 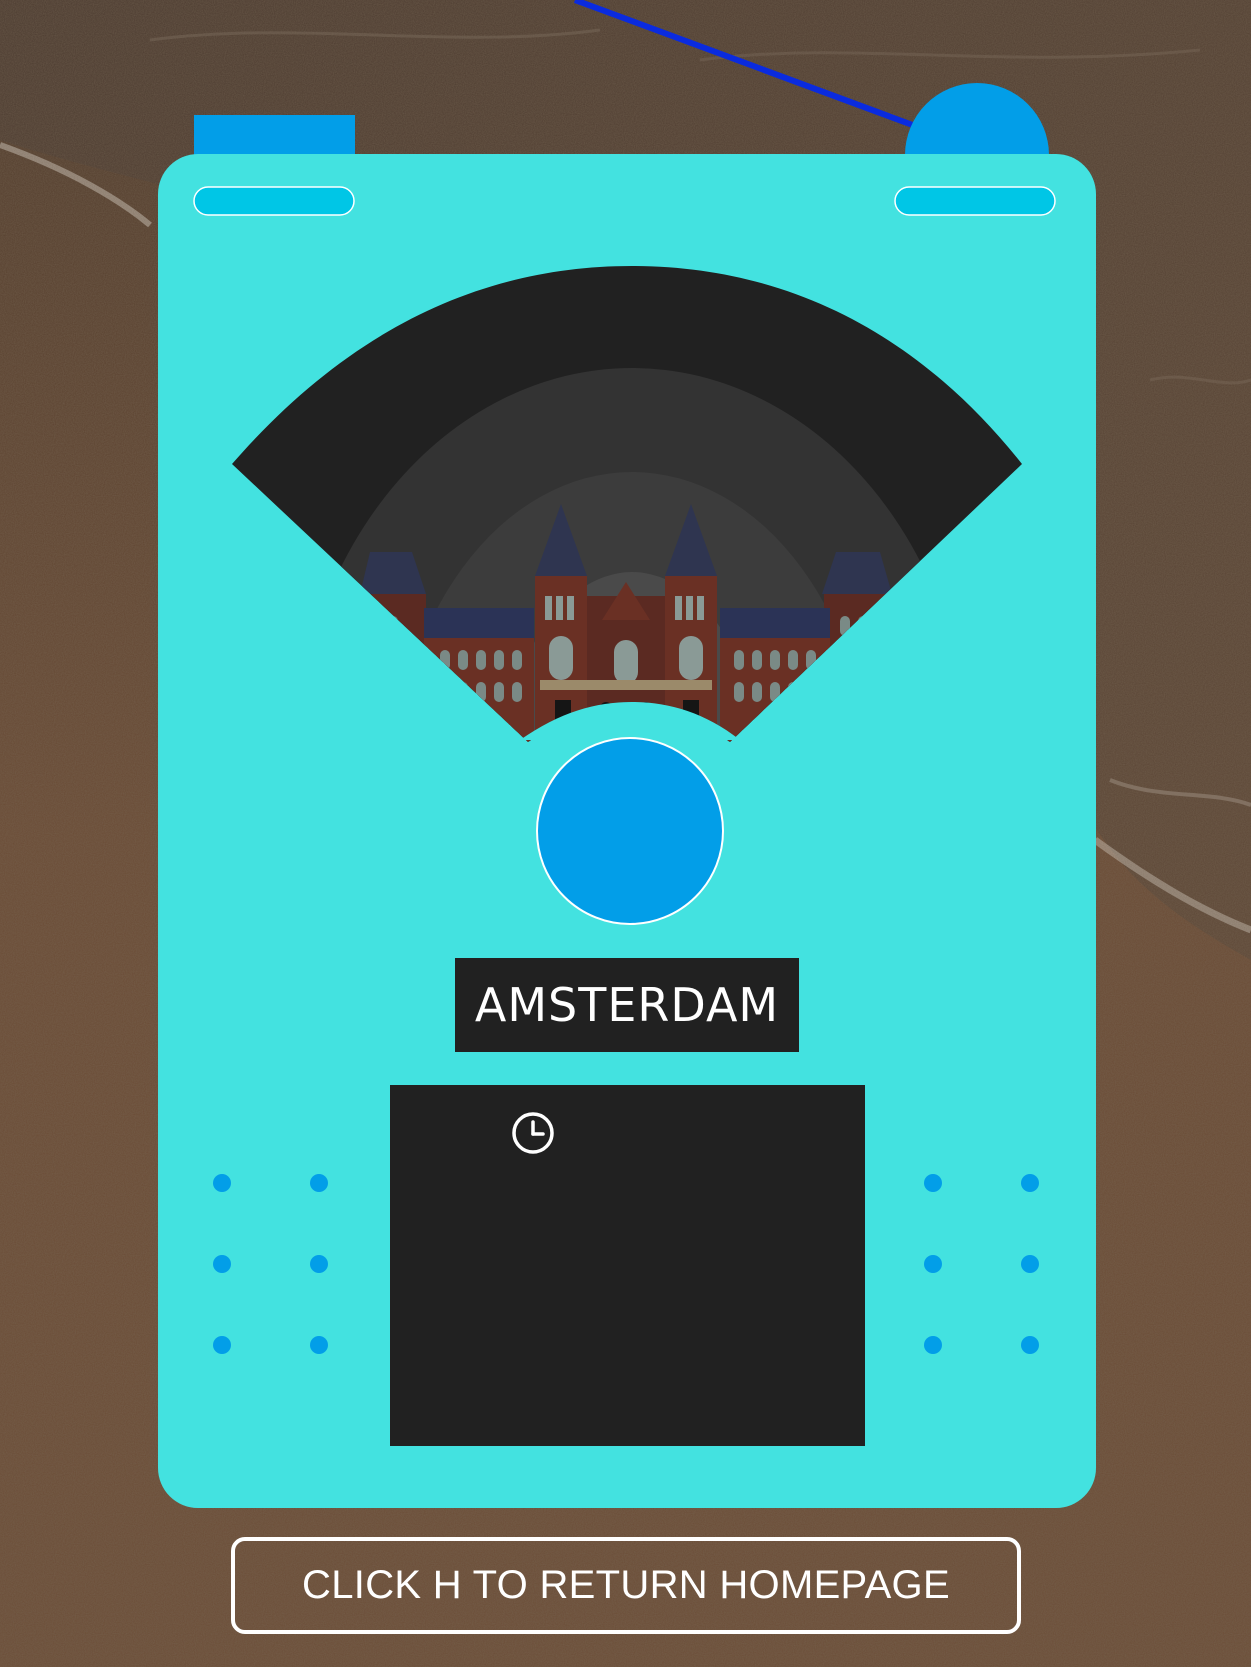 I want to click on top-left-tab, so click(x=274, y=137).